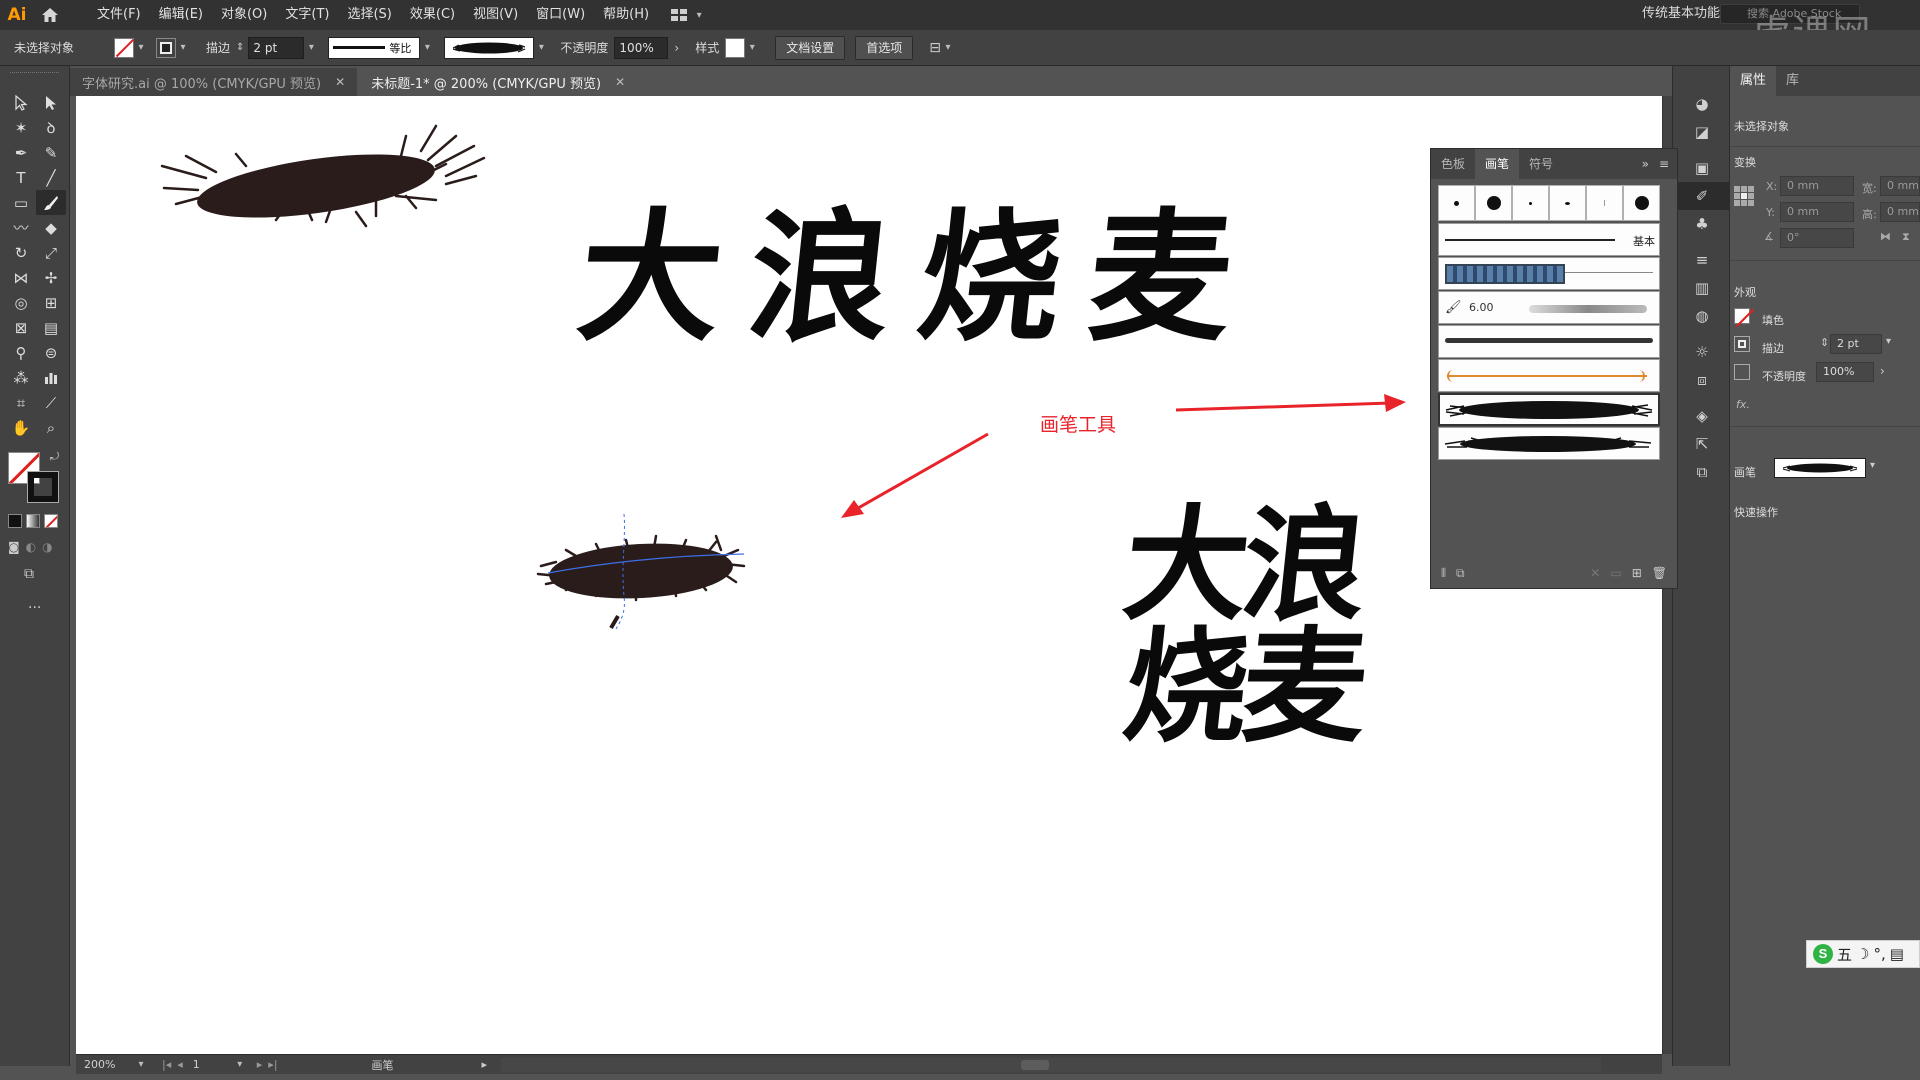  What do you see at coordinates (1900, 186) in the screenshot?
I see `width-field: 0 mm` at bounding box center [1900, 186].